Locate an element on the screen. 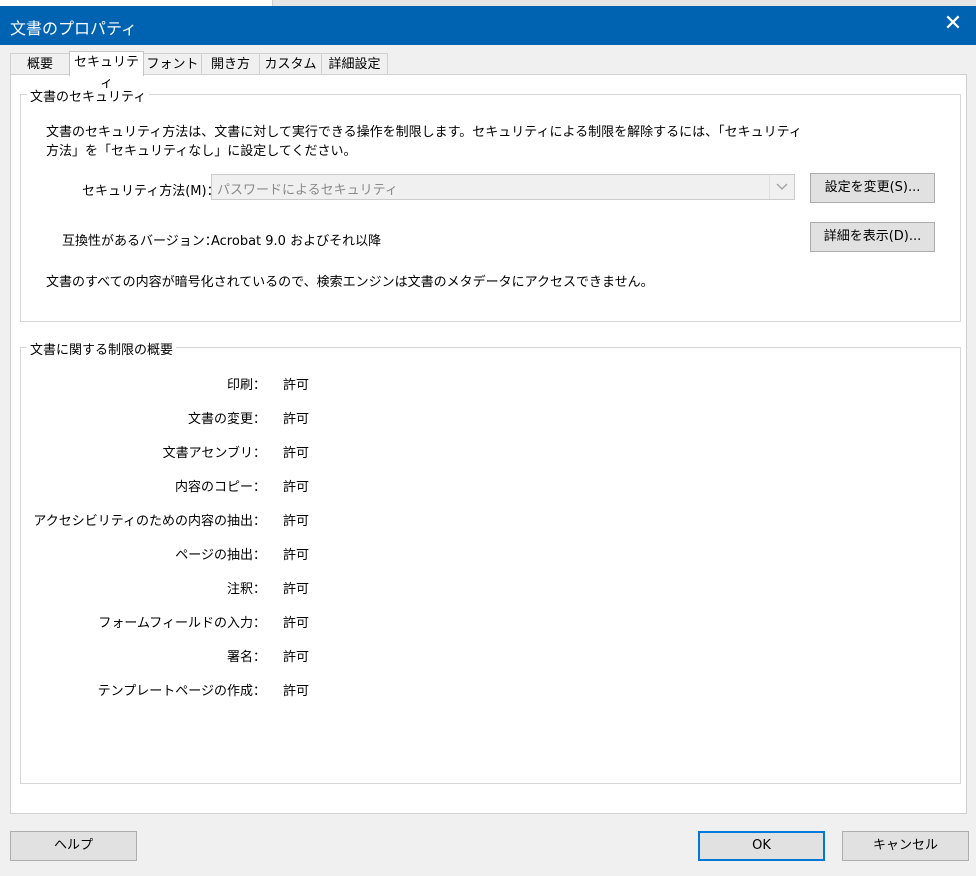 This screenshot has width=976, height=876. security-method-label: セキュリティ方法(M)： is located at coordinates (151, 191).